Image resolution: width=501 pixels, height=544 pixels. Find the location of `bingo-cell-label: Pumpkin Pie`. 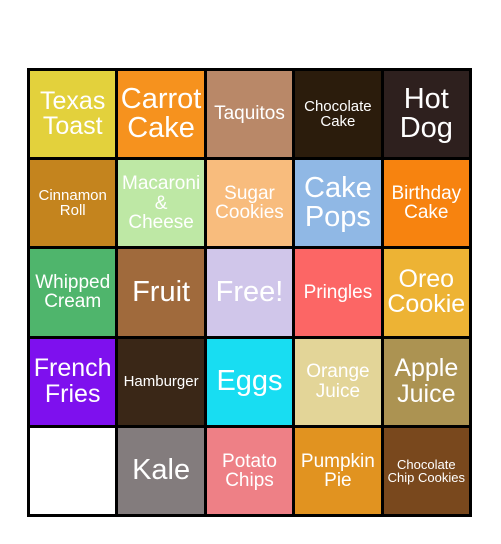

bingo-cell-label: Pumpkin Pie is located at coordinates (337, 470).